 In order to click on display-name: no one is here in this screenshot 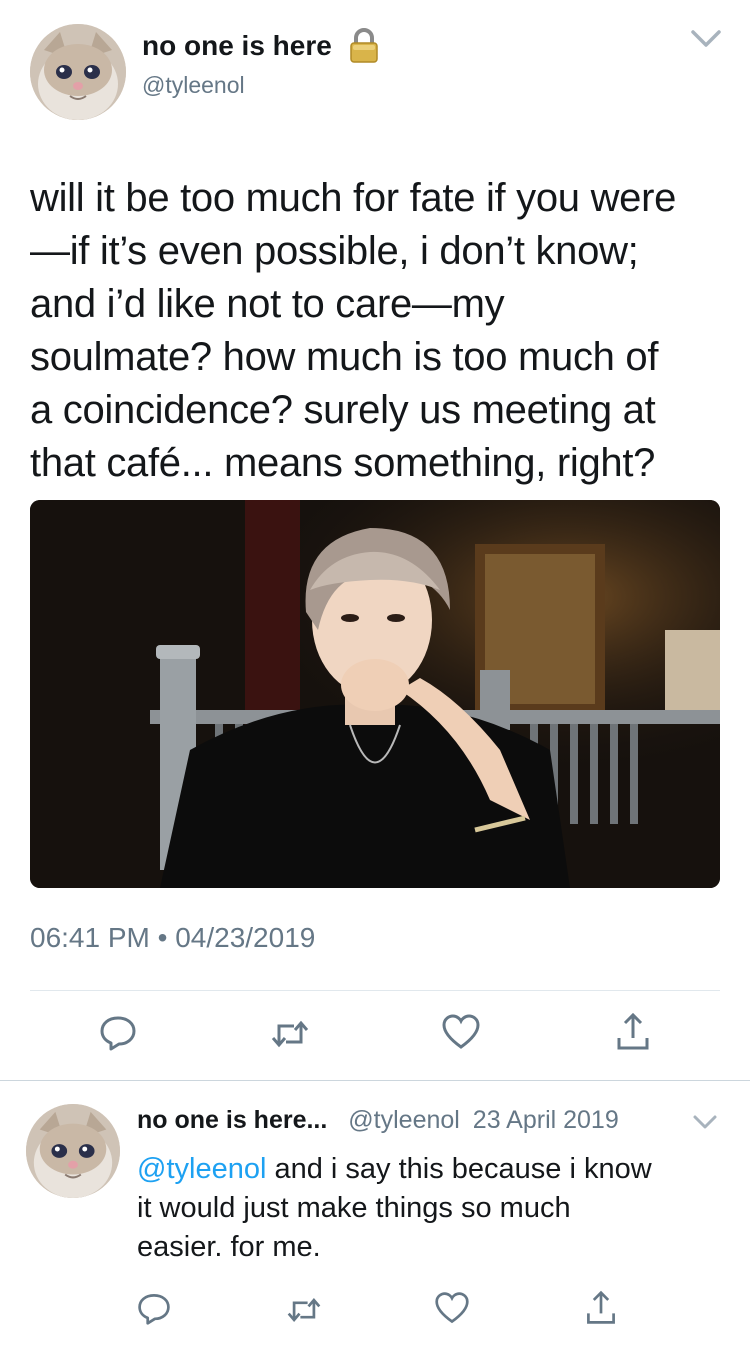, I will do `click(237, 46)`.